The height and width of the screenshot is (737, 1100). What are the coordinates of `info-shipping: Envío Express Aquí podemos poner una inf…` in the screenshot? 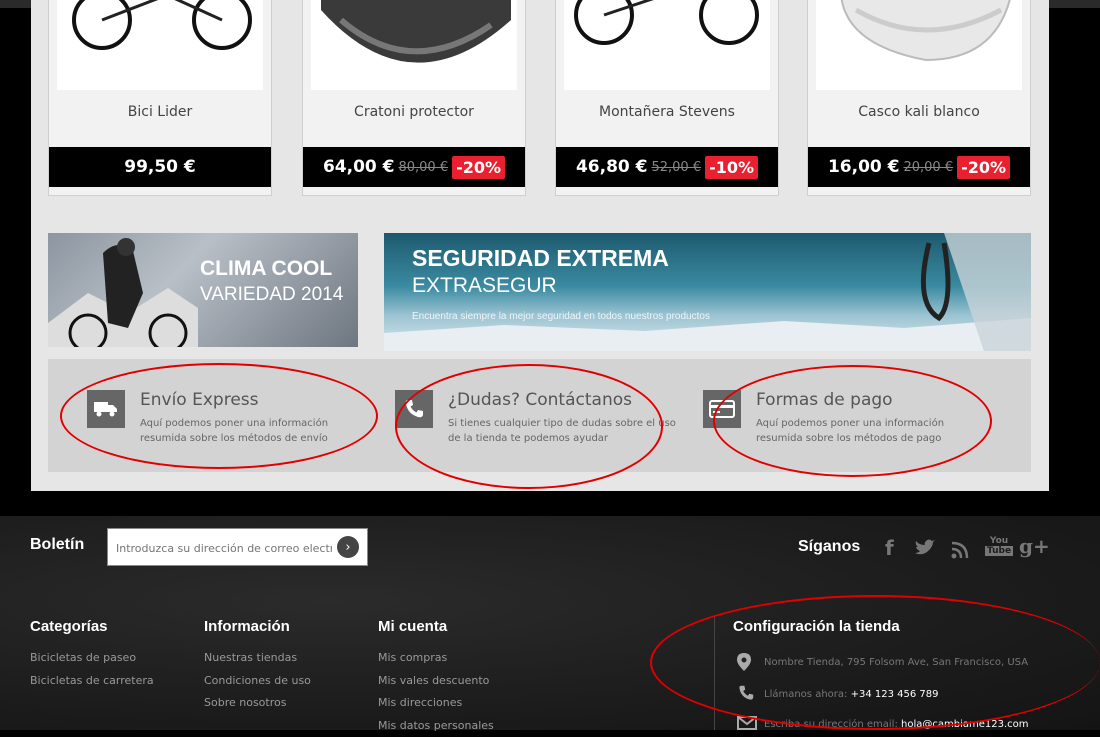 It's located at (232, 420).